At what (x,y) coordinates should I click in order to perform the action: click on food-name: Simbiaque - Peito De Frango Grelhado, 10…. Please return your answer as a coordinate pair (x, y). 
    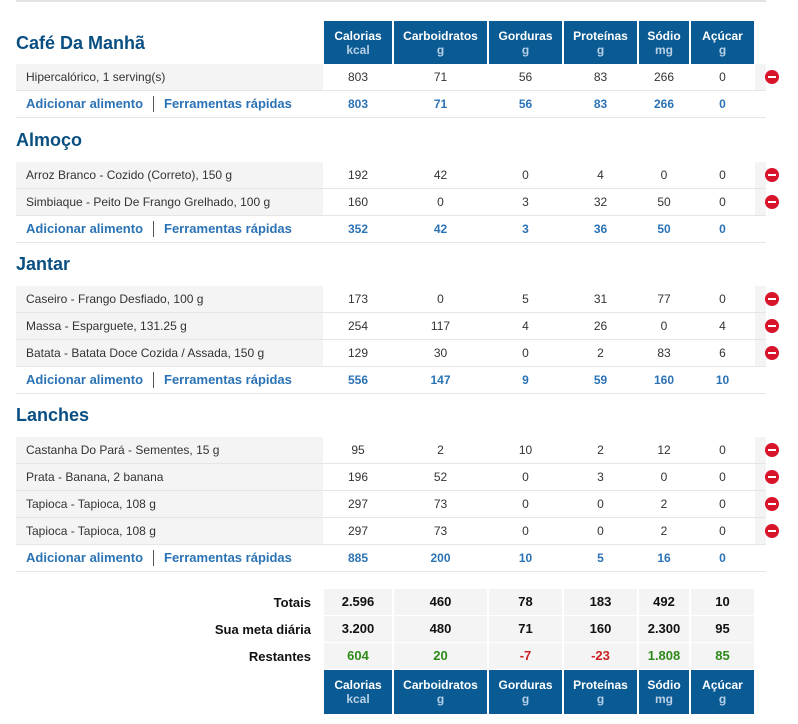
    Looking at the image, I should click on (148, 202).